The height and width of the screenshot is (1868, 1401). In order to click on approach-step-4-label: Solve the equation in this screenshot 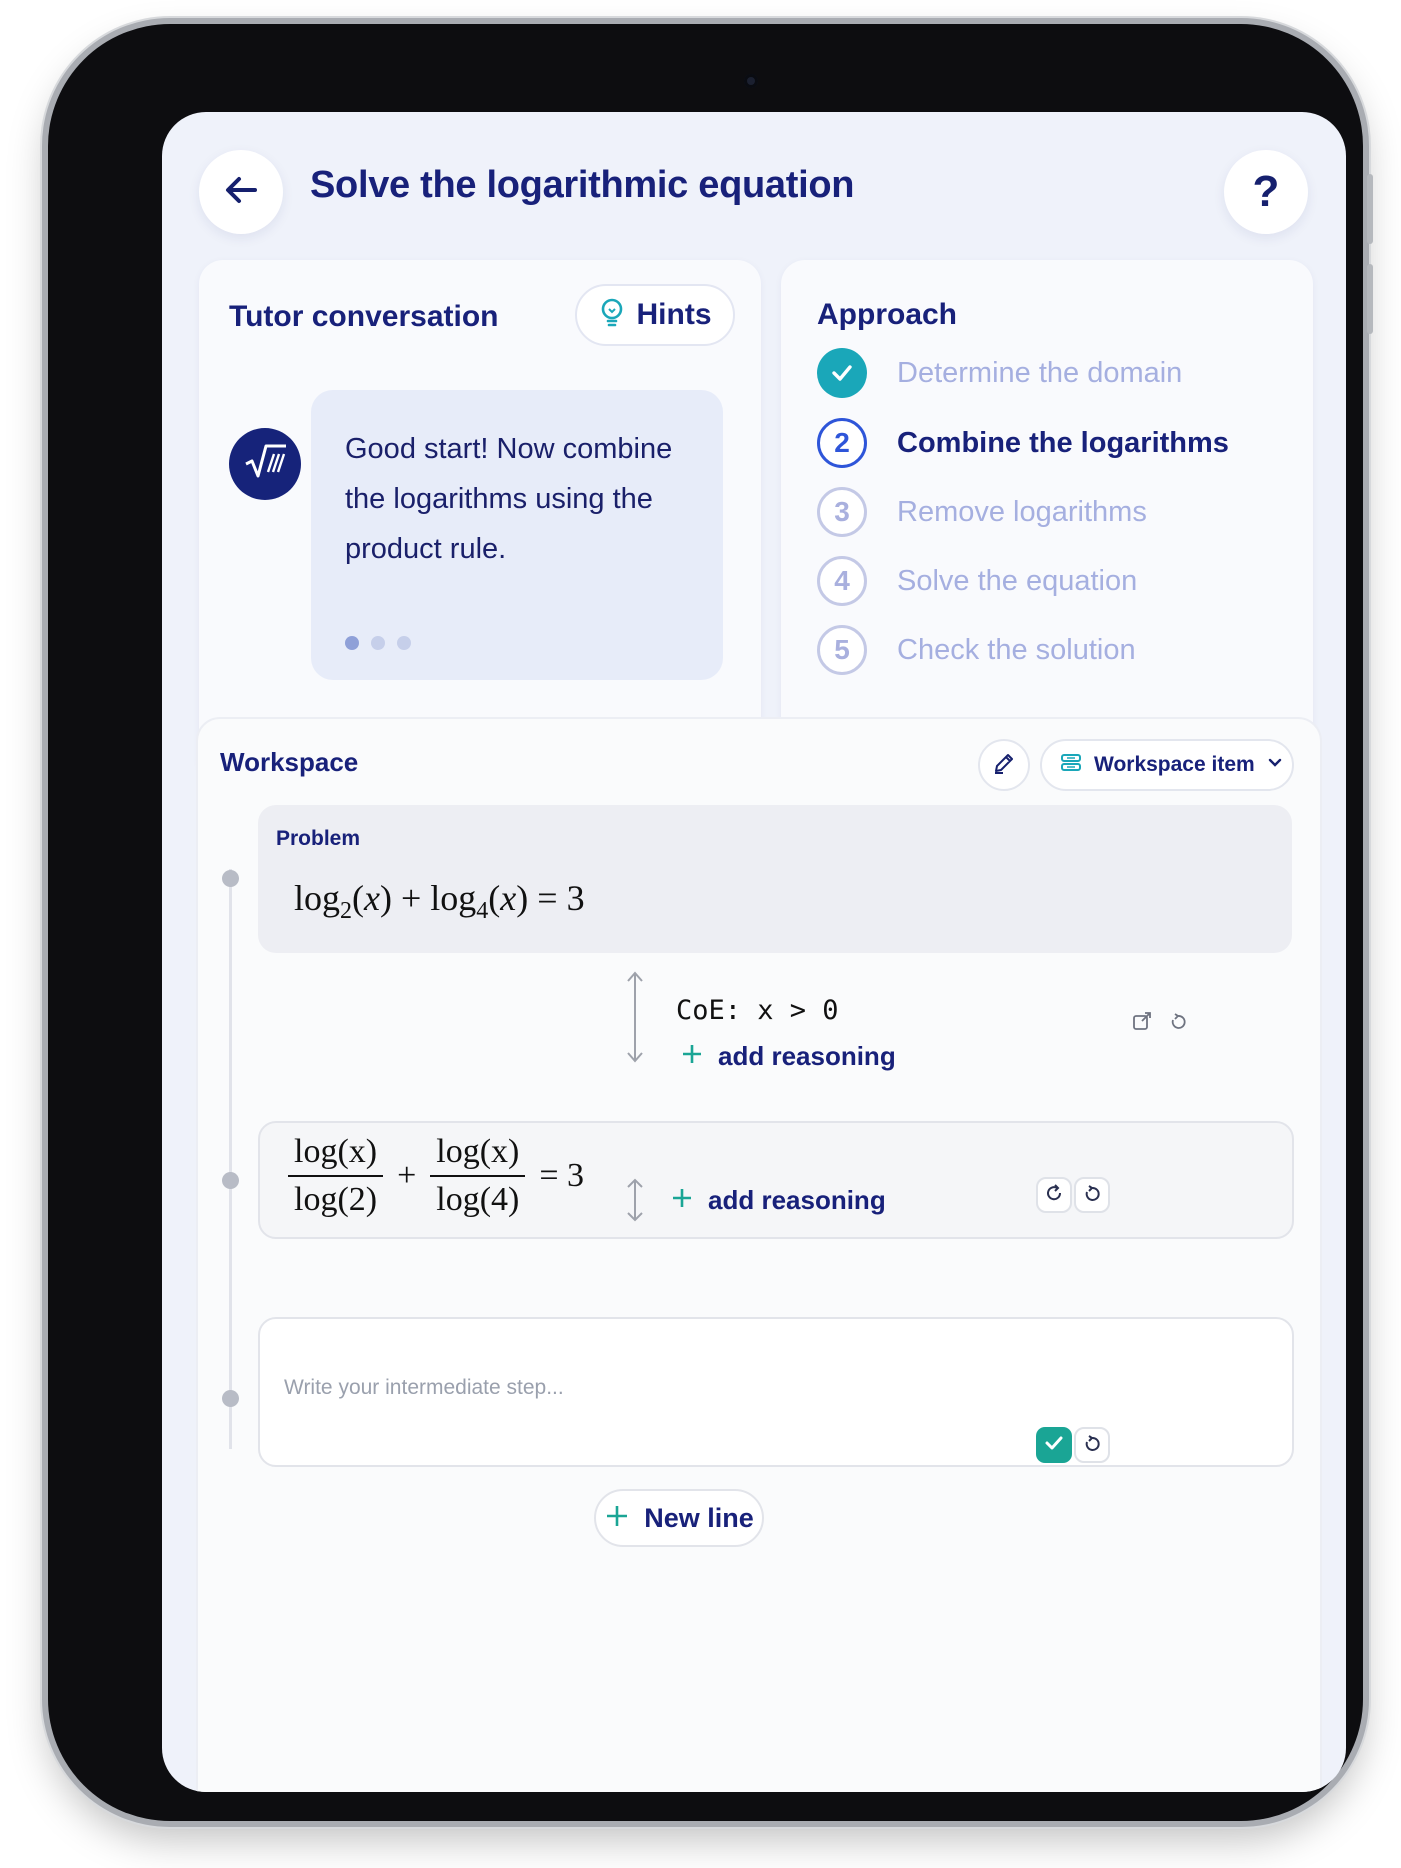, I will do `click(1017, 580)`.